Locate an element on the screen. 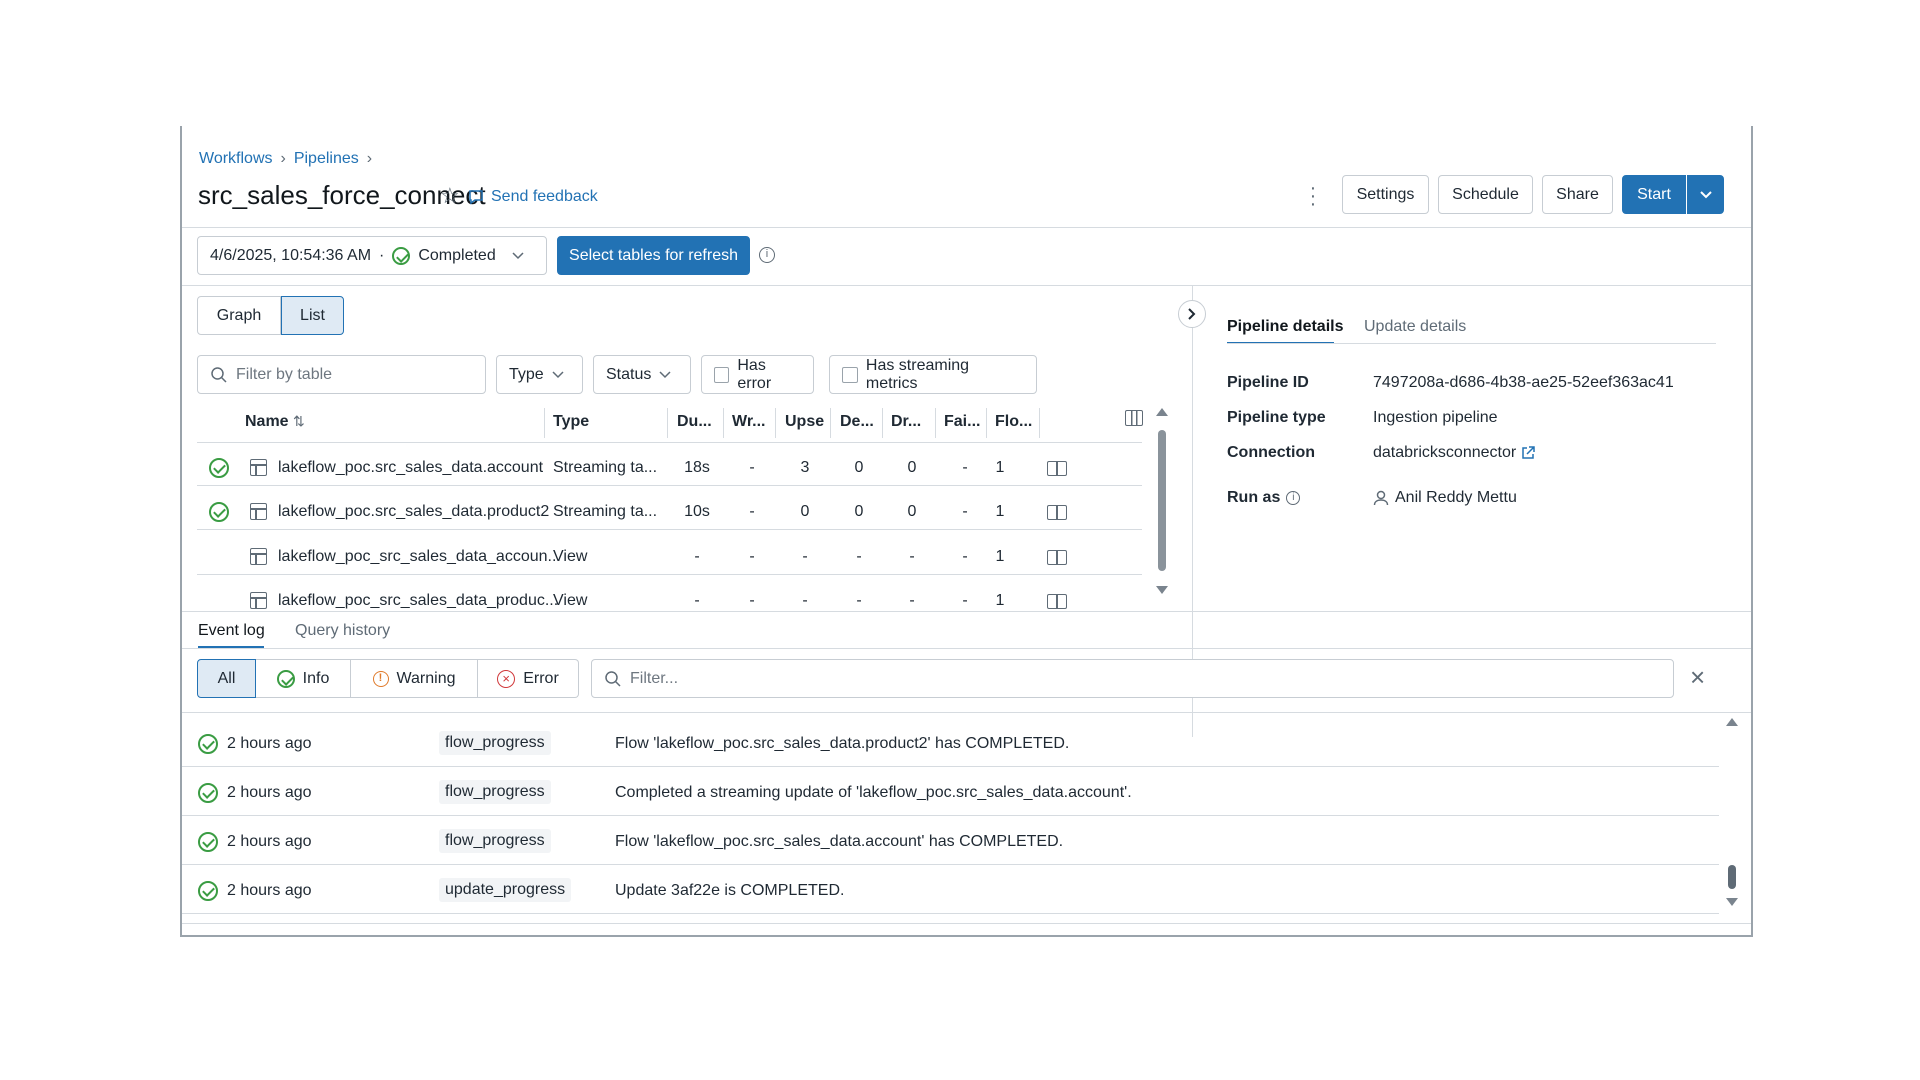  column-header-type: Type is located at coordinates (571, 422).